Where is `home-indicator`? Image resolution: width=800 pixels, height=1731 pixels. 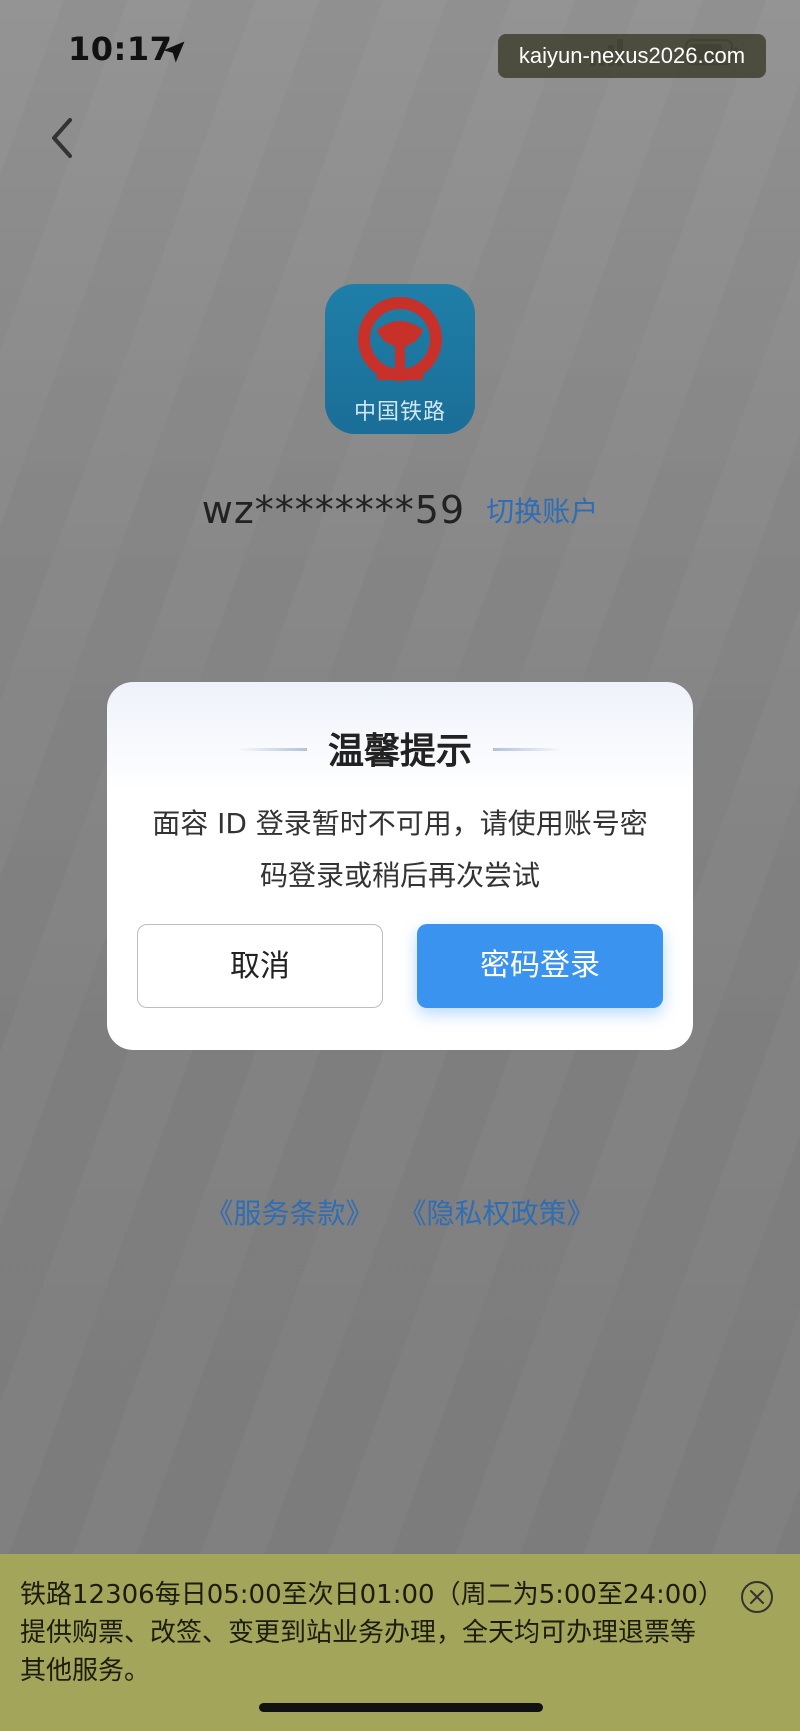 home-indicator is located at coordinates (401, 1707).